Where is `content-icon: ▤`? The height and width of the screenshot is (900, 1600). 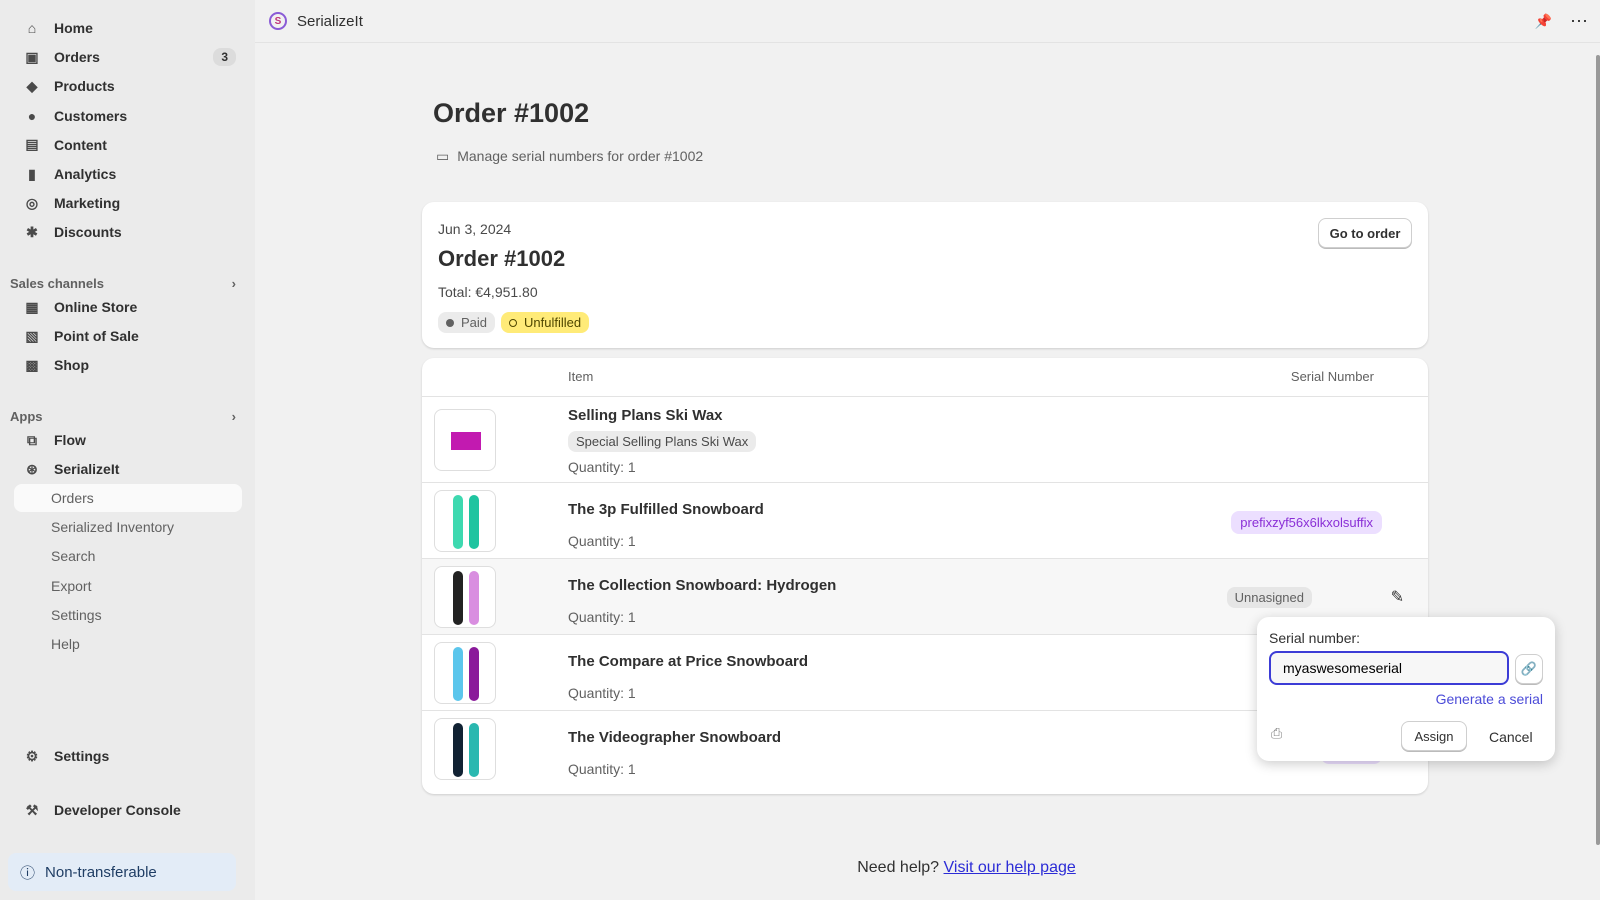
content-icon: ▤ is located at coordinates (32, 144).